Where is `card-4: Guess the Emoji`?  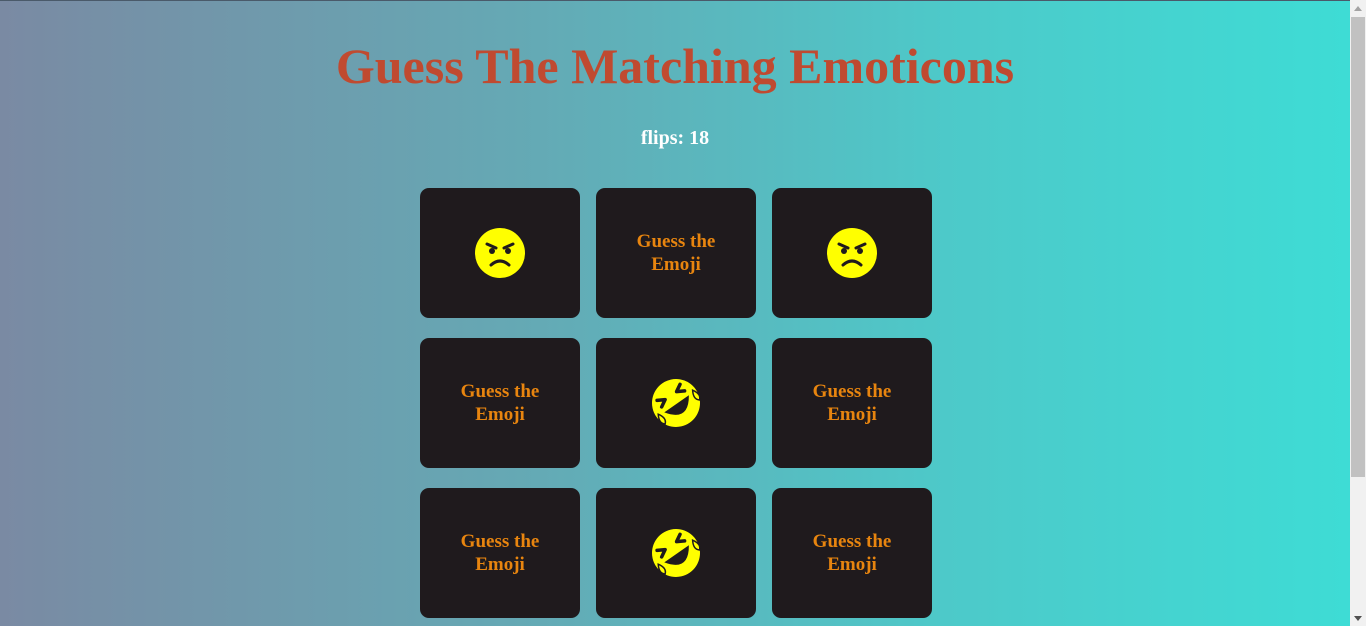 card-4: Guess the Emoji is located at coordinates (500, 403).